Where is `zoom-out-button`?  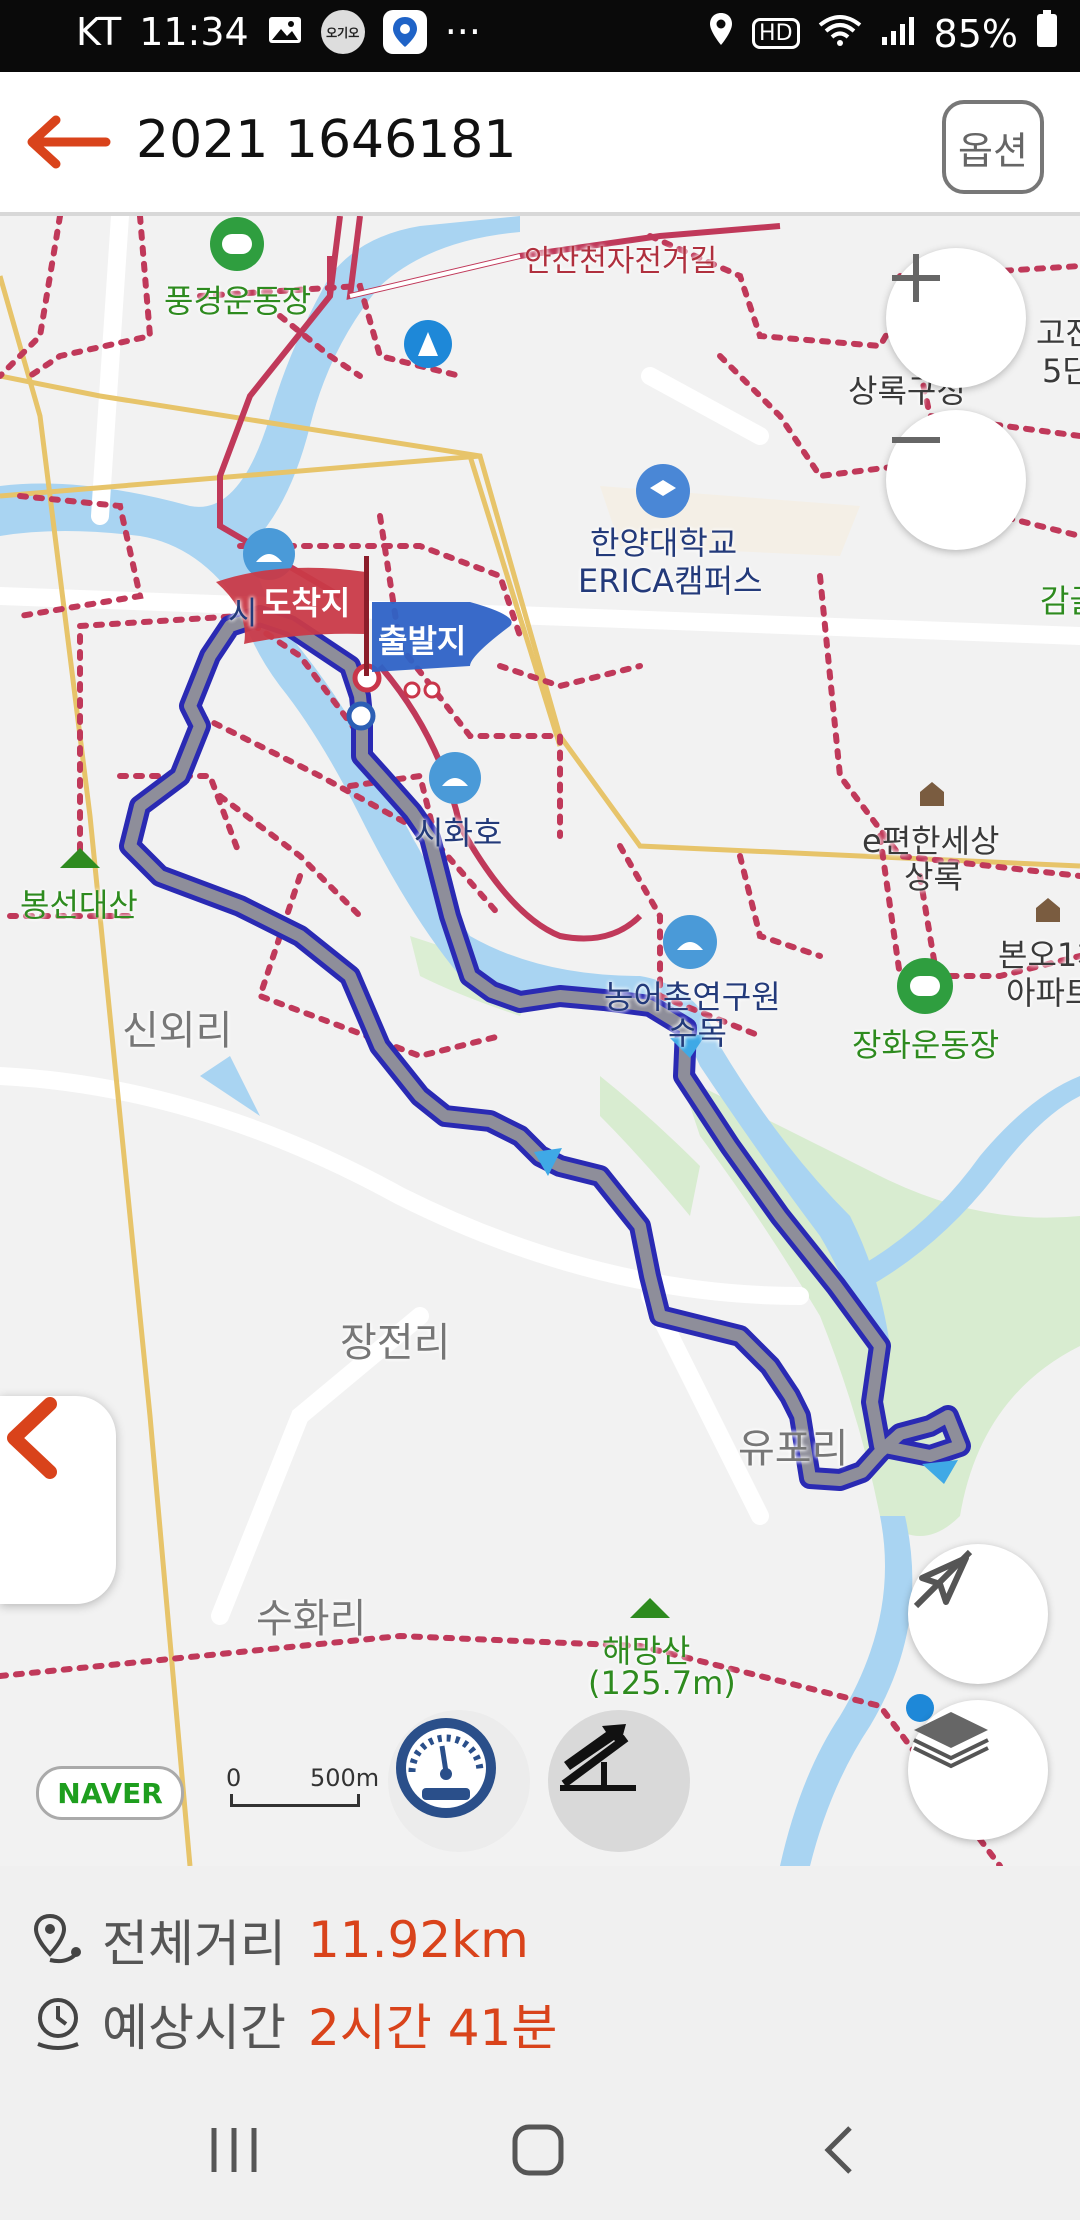
zoom-out-button is located at coordinates (956, 480).